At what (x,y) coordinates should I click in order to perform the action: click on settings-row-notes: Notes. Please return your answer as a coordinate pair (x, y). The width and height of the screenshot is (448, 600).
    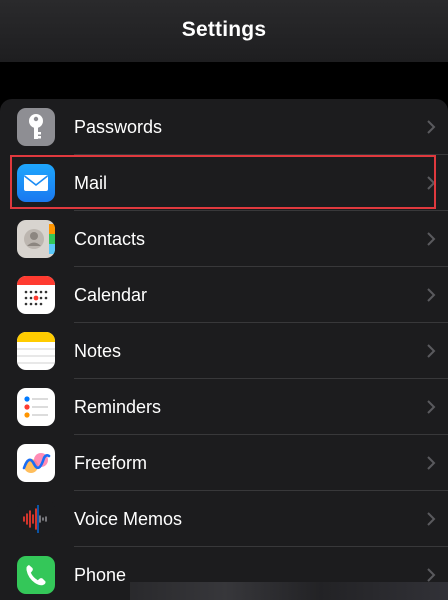
    Looking at the image, I should click on (224, 351).